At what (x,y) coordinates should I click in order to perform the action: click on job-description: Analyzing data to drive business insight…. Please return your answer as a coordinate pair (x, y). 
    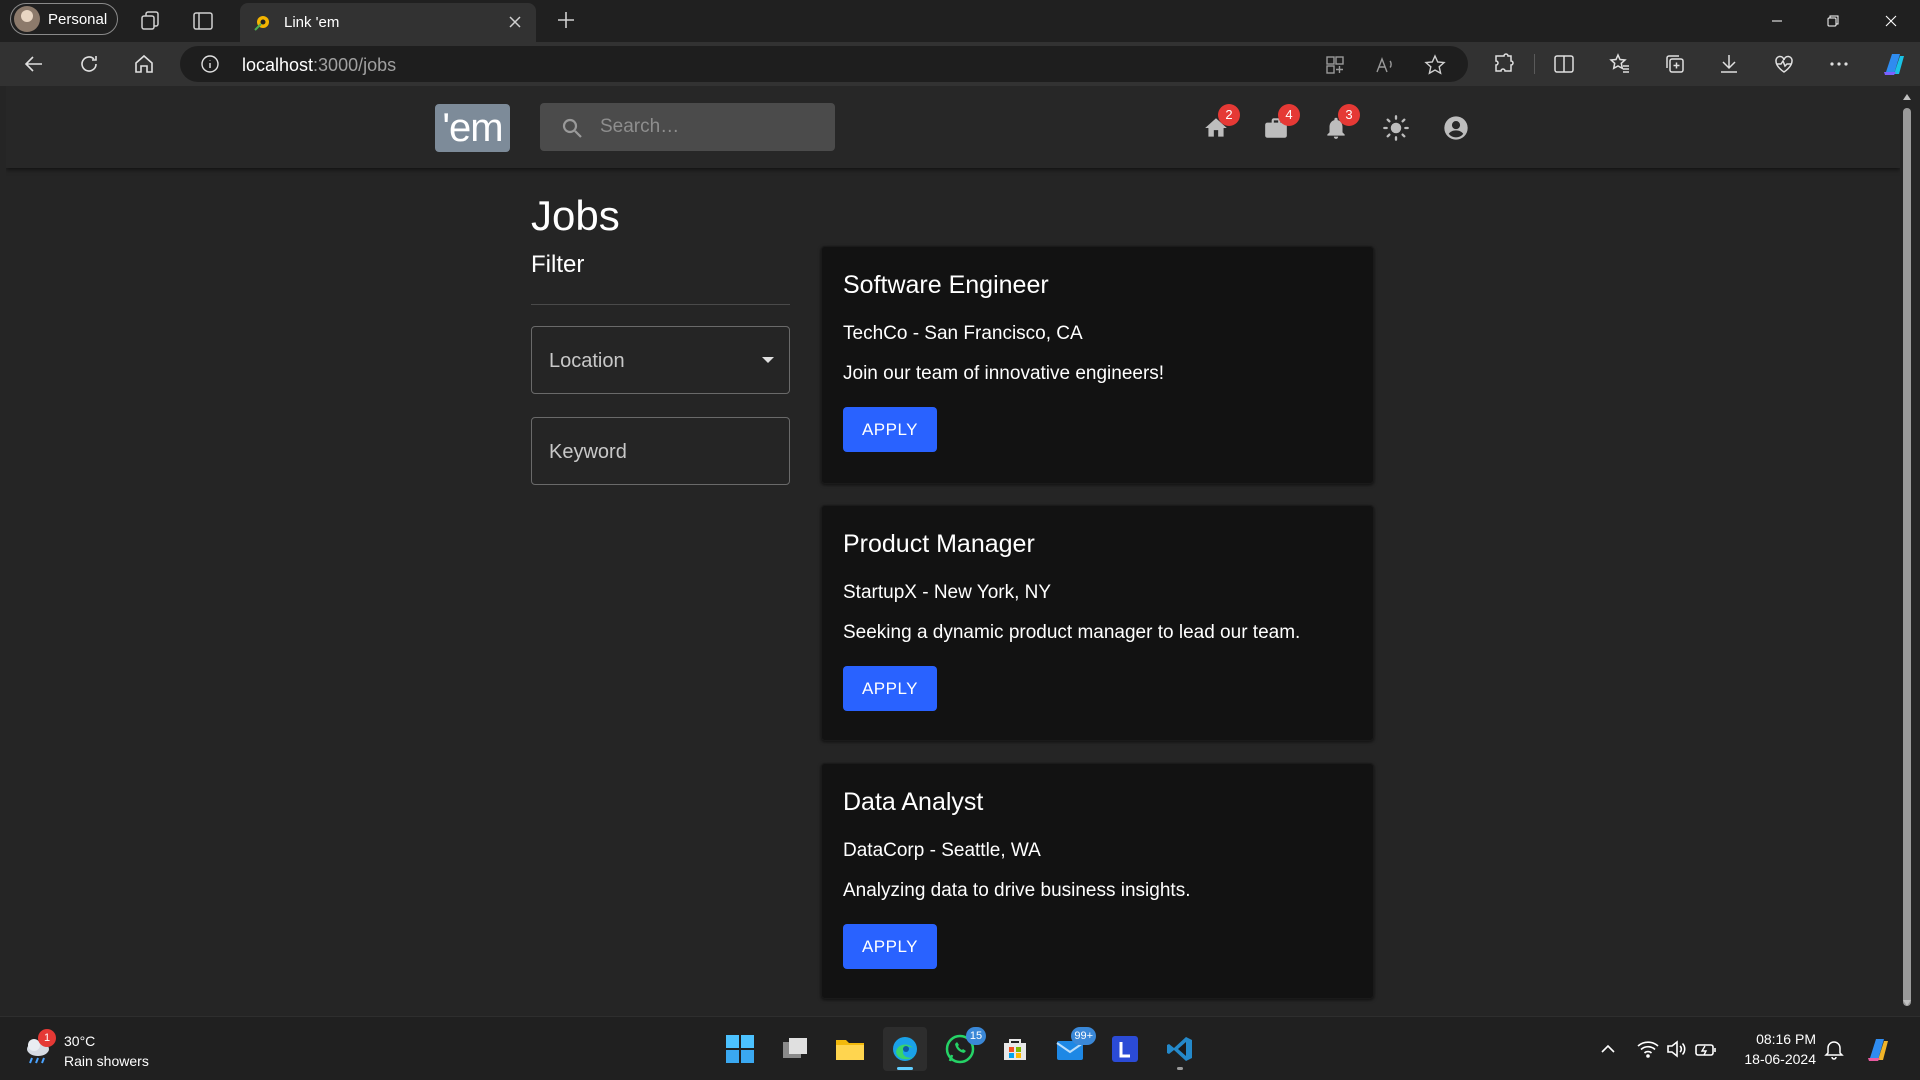
    Looking at the image, I should click on (1017, 890).